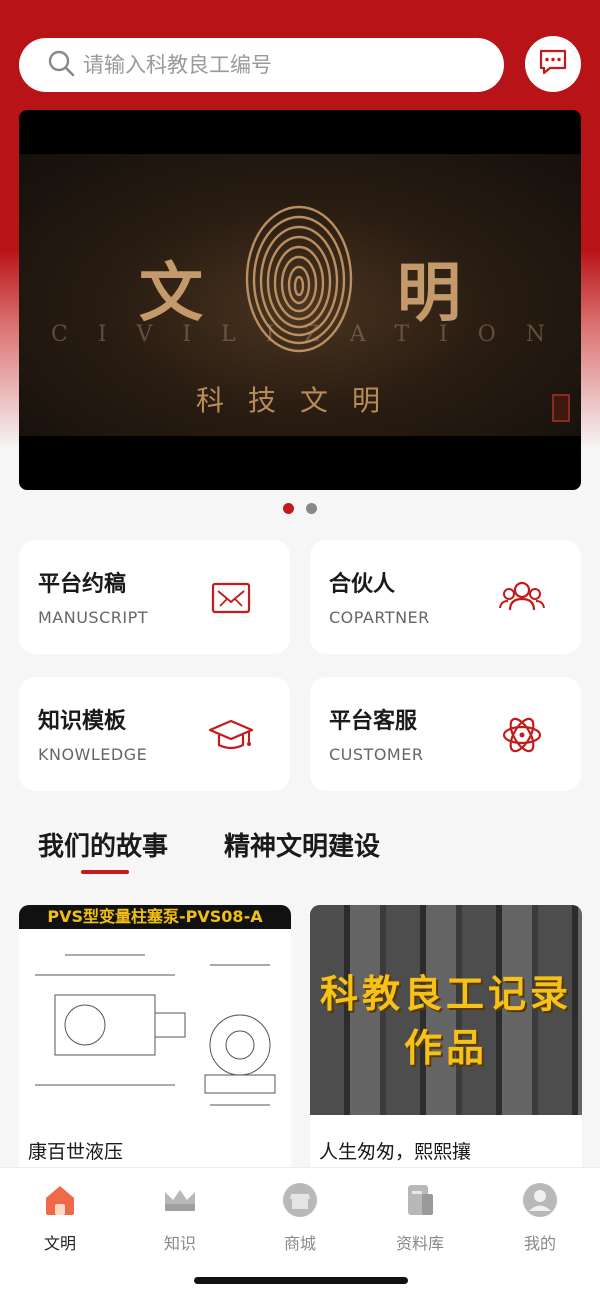  Describe the element at coordinates (288, 508) in the screenshot. I see `carousel-dot-active` at that location.